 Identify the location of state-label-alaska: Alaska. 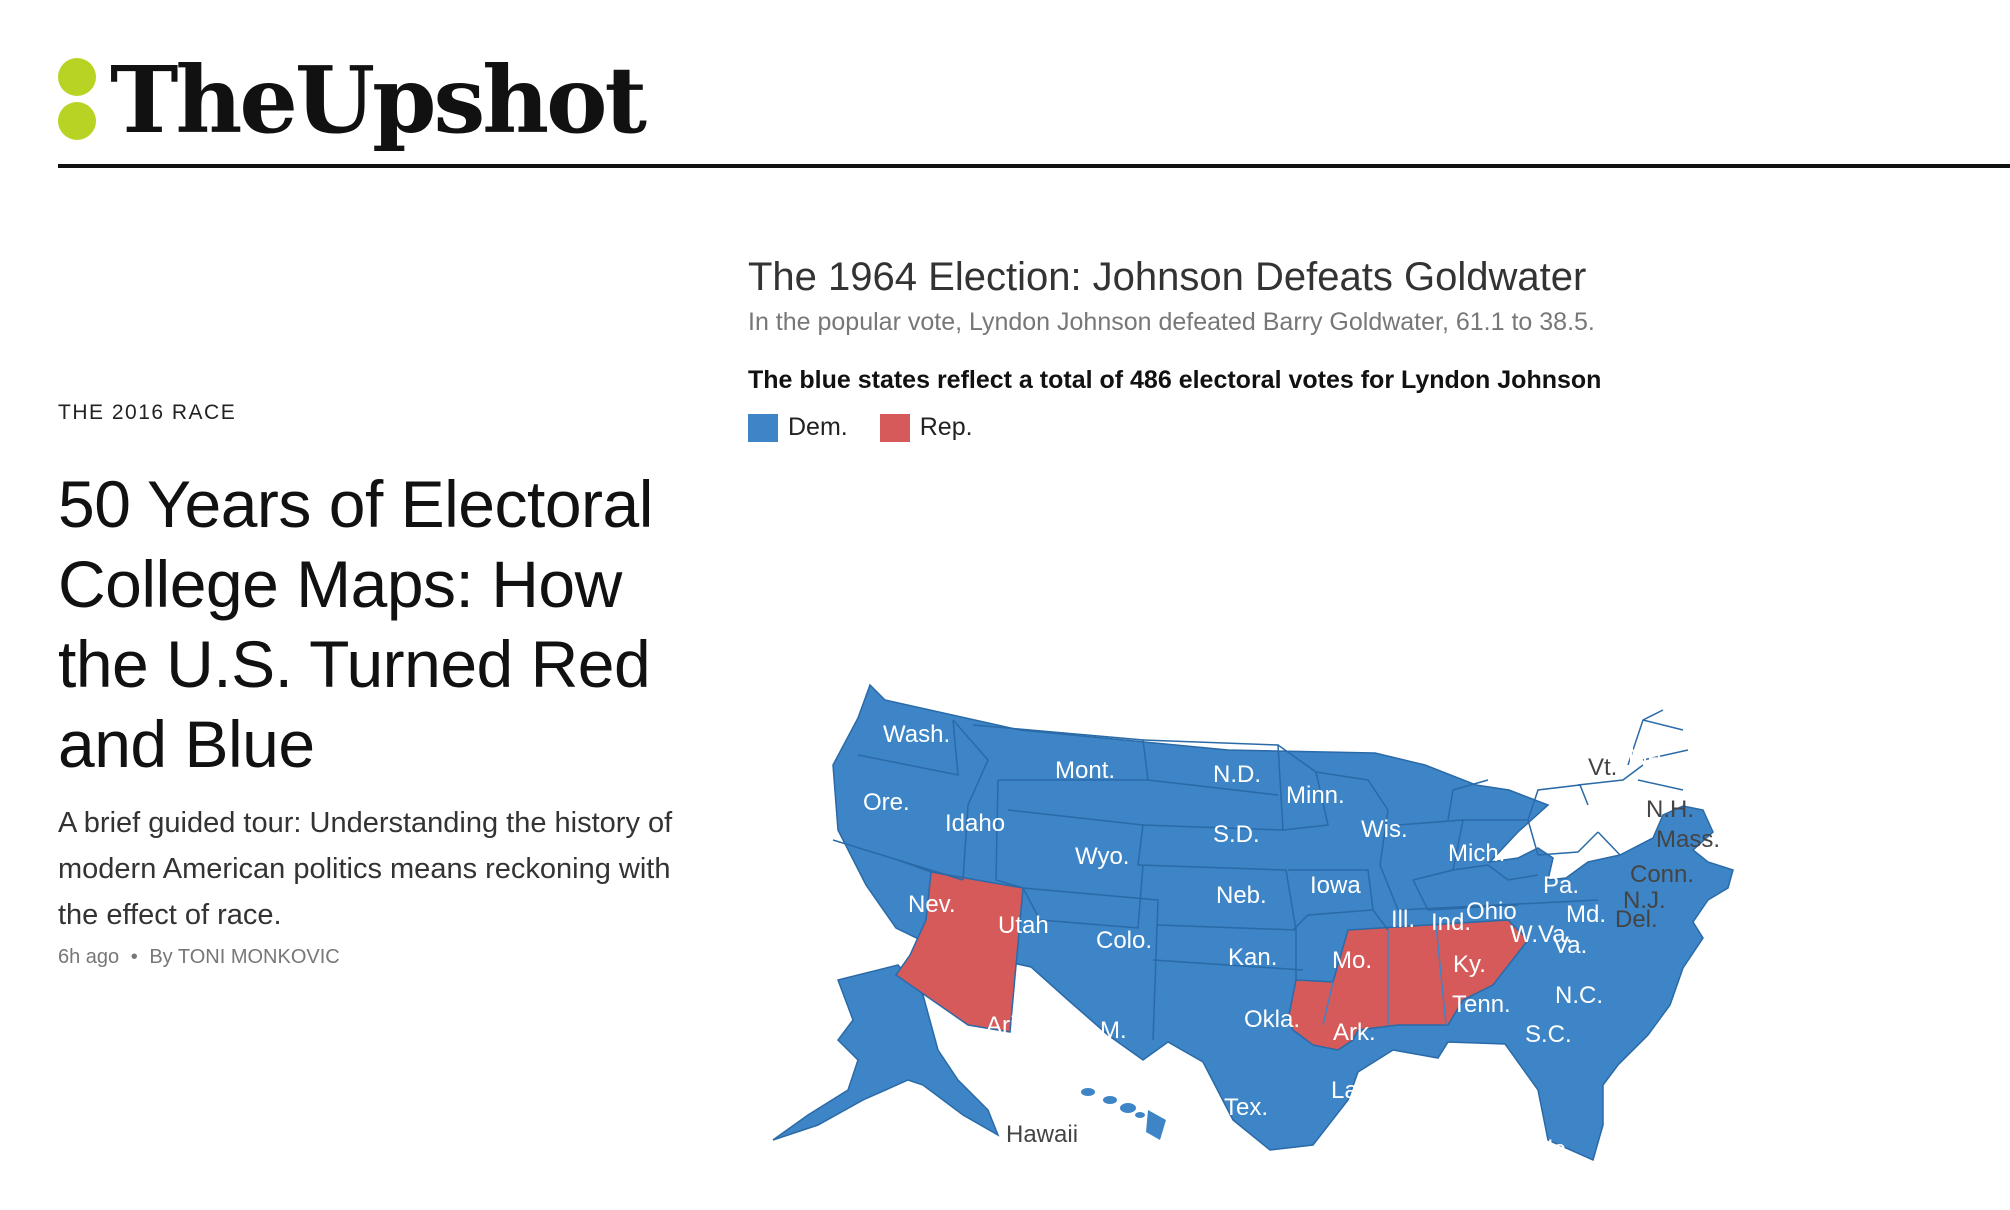
(904, 1137).